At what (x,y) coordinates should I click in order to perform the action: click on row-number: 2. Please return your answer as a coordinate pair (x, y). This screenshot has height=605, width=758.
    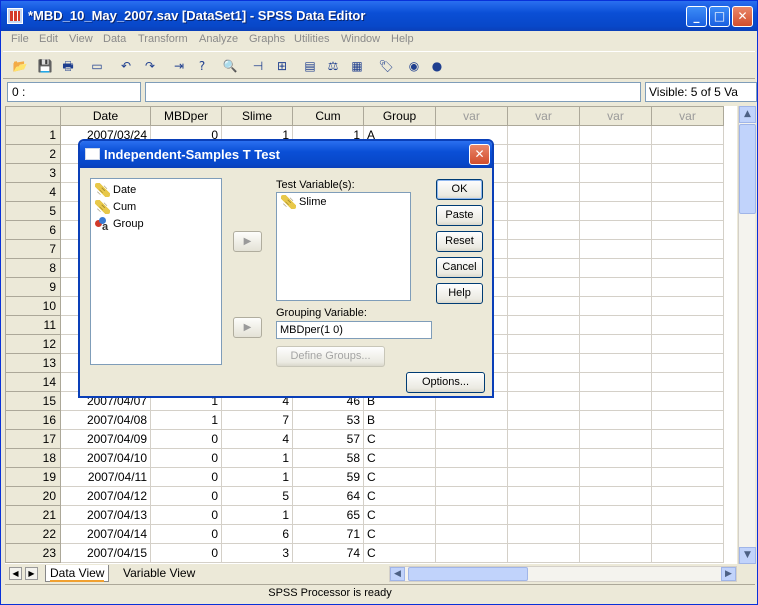
    Looking at the image, I should click on (33, 154).